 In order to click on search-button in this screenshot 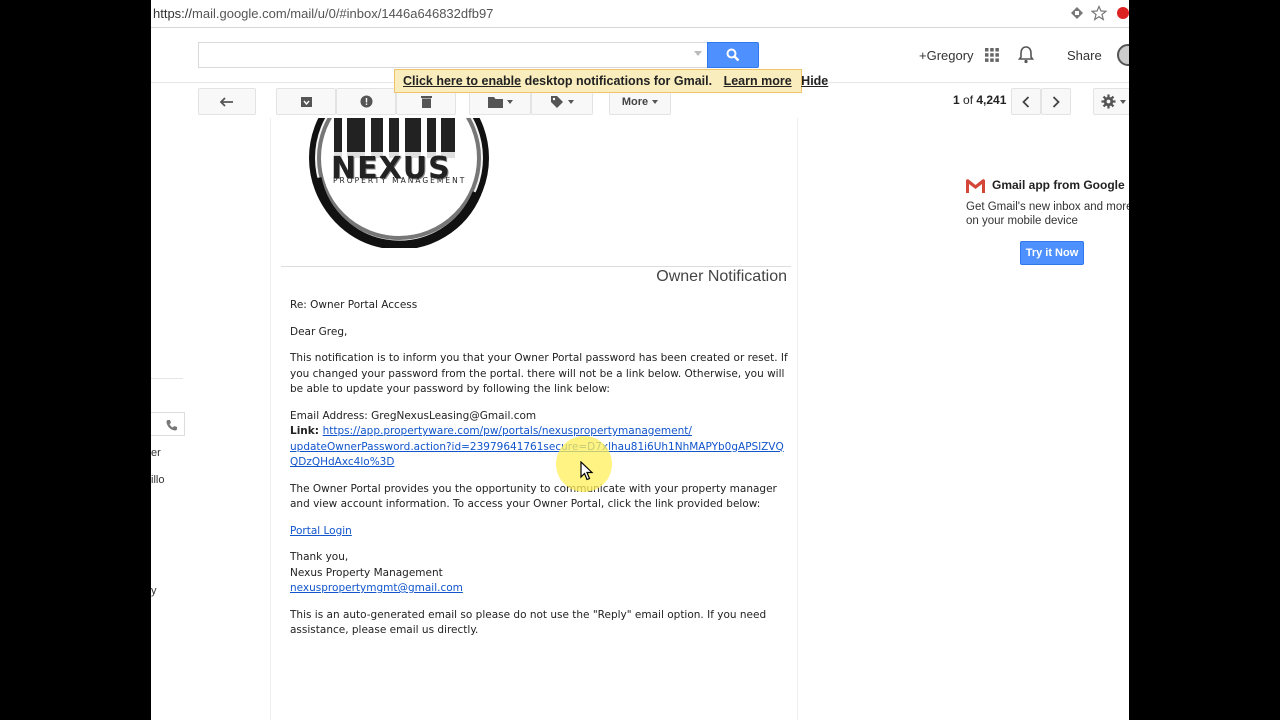, I will do `click(733, 55)`.